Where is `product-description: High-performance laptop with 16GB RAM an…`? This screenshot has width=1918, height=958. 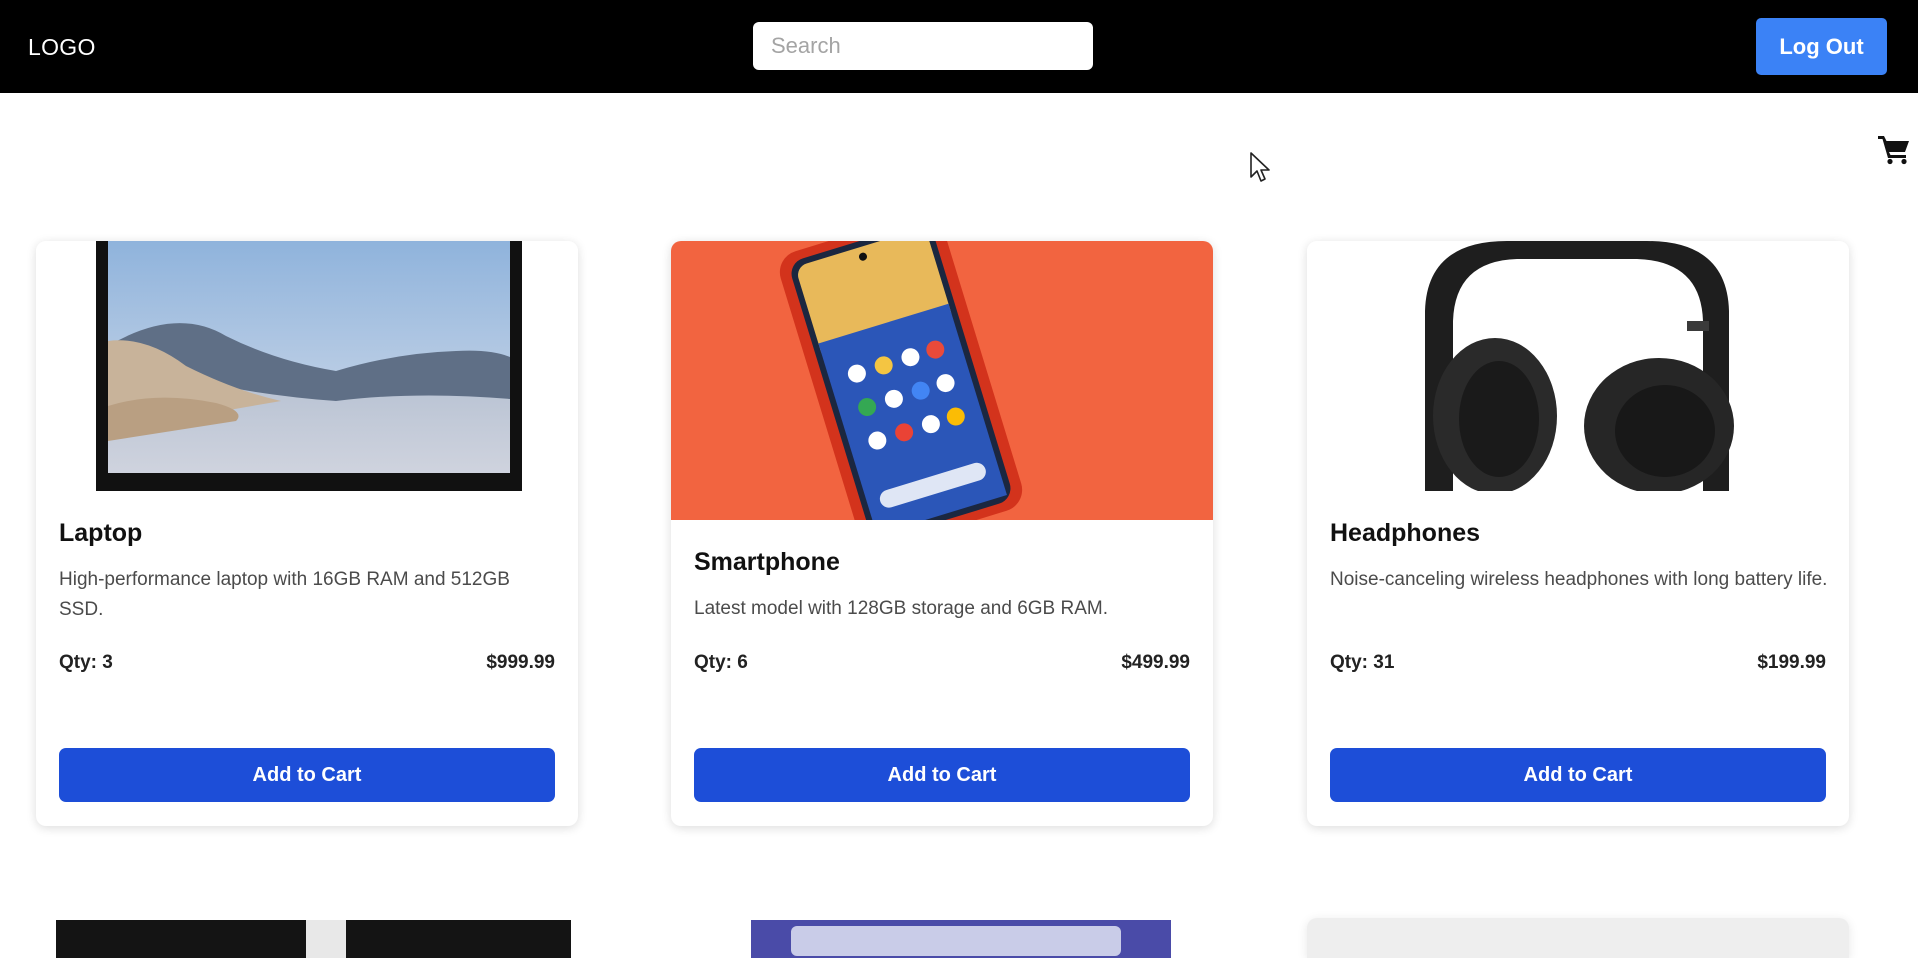 product-description: High-performance laptop with 16GB RAM an… is located at coordinates (284, 594).